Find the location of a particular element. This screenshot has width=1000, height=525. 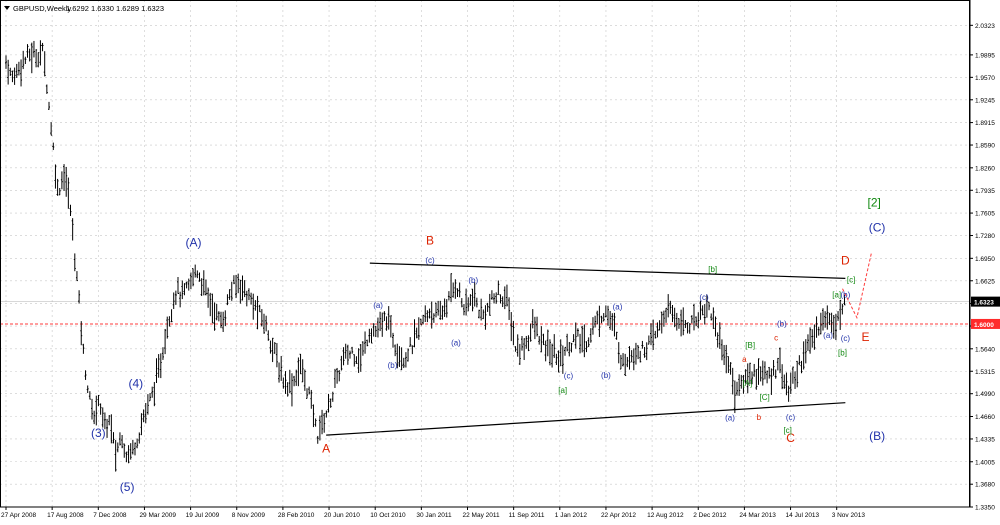

price-tick-label: 1.5315 is located at coordinates (985, 372).